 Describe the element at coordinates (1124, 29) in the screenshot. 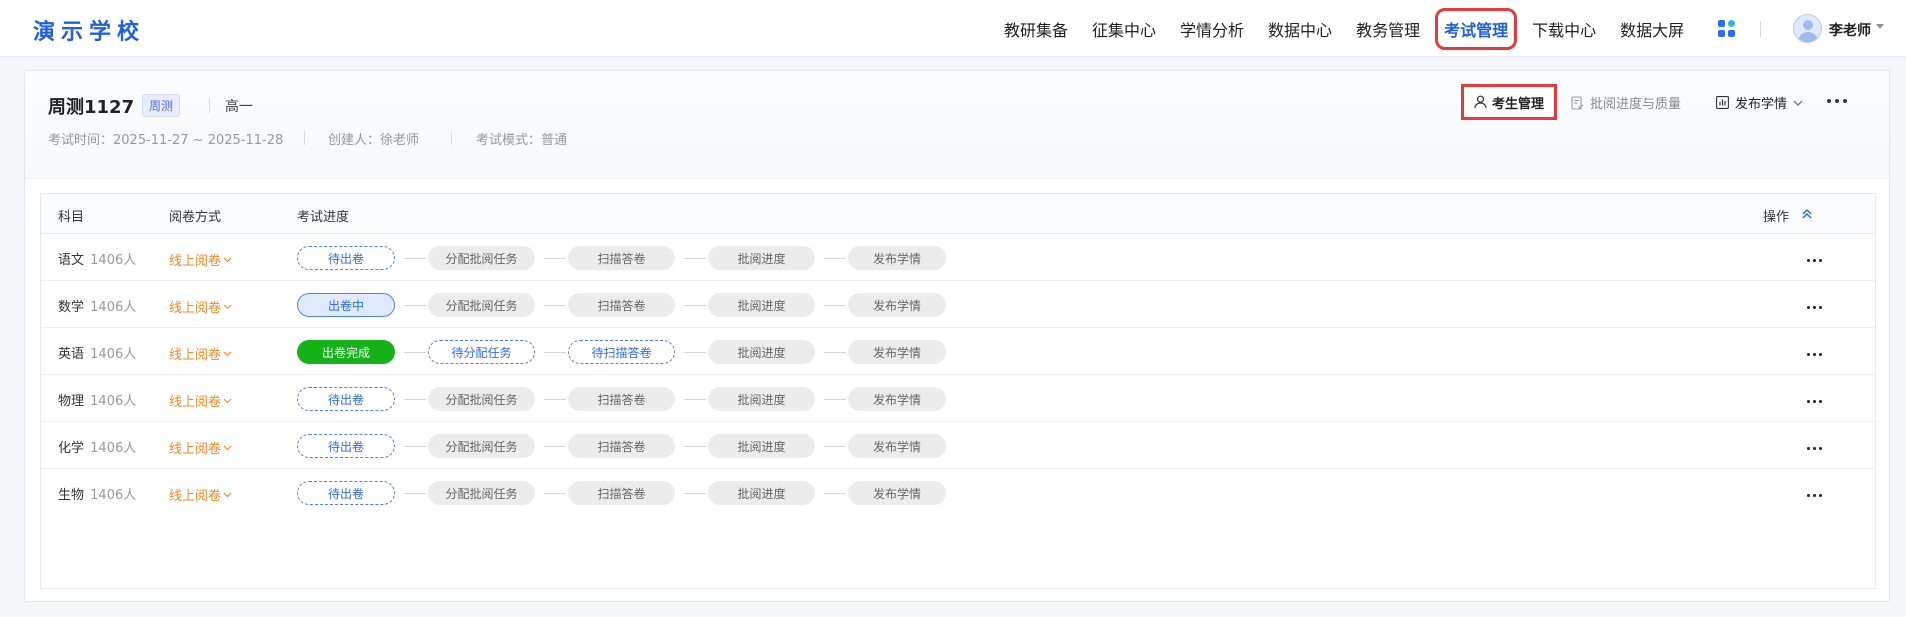

I see `nav-item-1: 征集中心` at that location.